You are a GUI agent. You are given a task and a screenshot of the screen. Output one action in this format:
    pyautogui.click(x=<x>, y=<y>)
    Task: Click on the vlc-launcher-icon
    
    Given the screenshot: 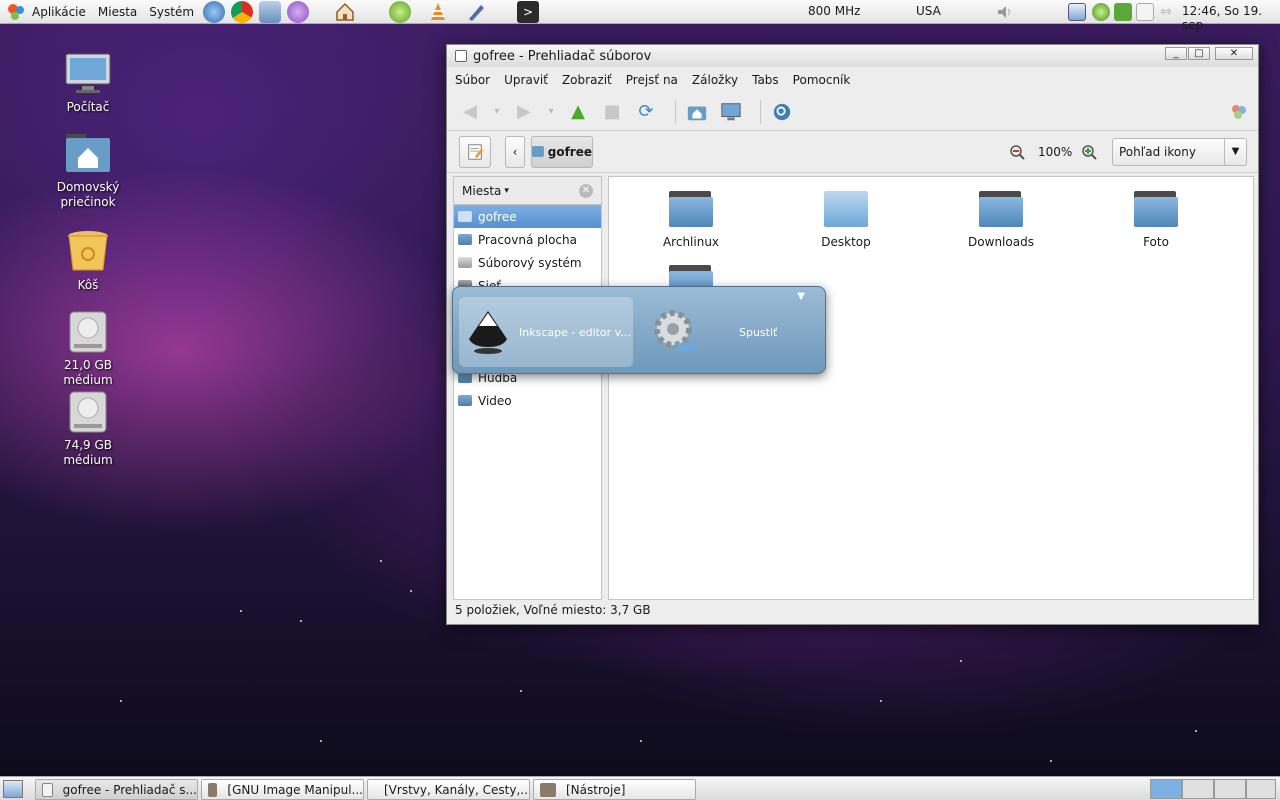 What is the action you would take?
    pyautogui.click(x=438, y=12)
    